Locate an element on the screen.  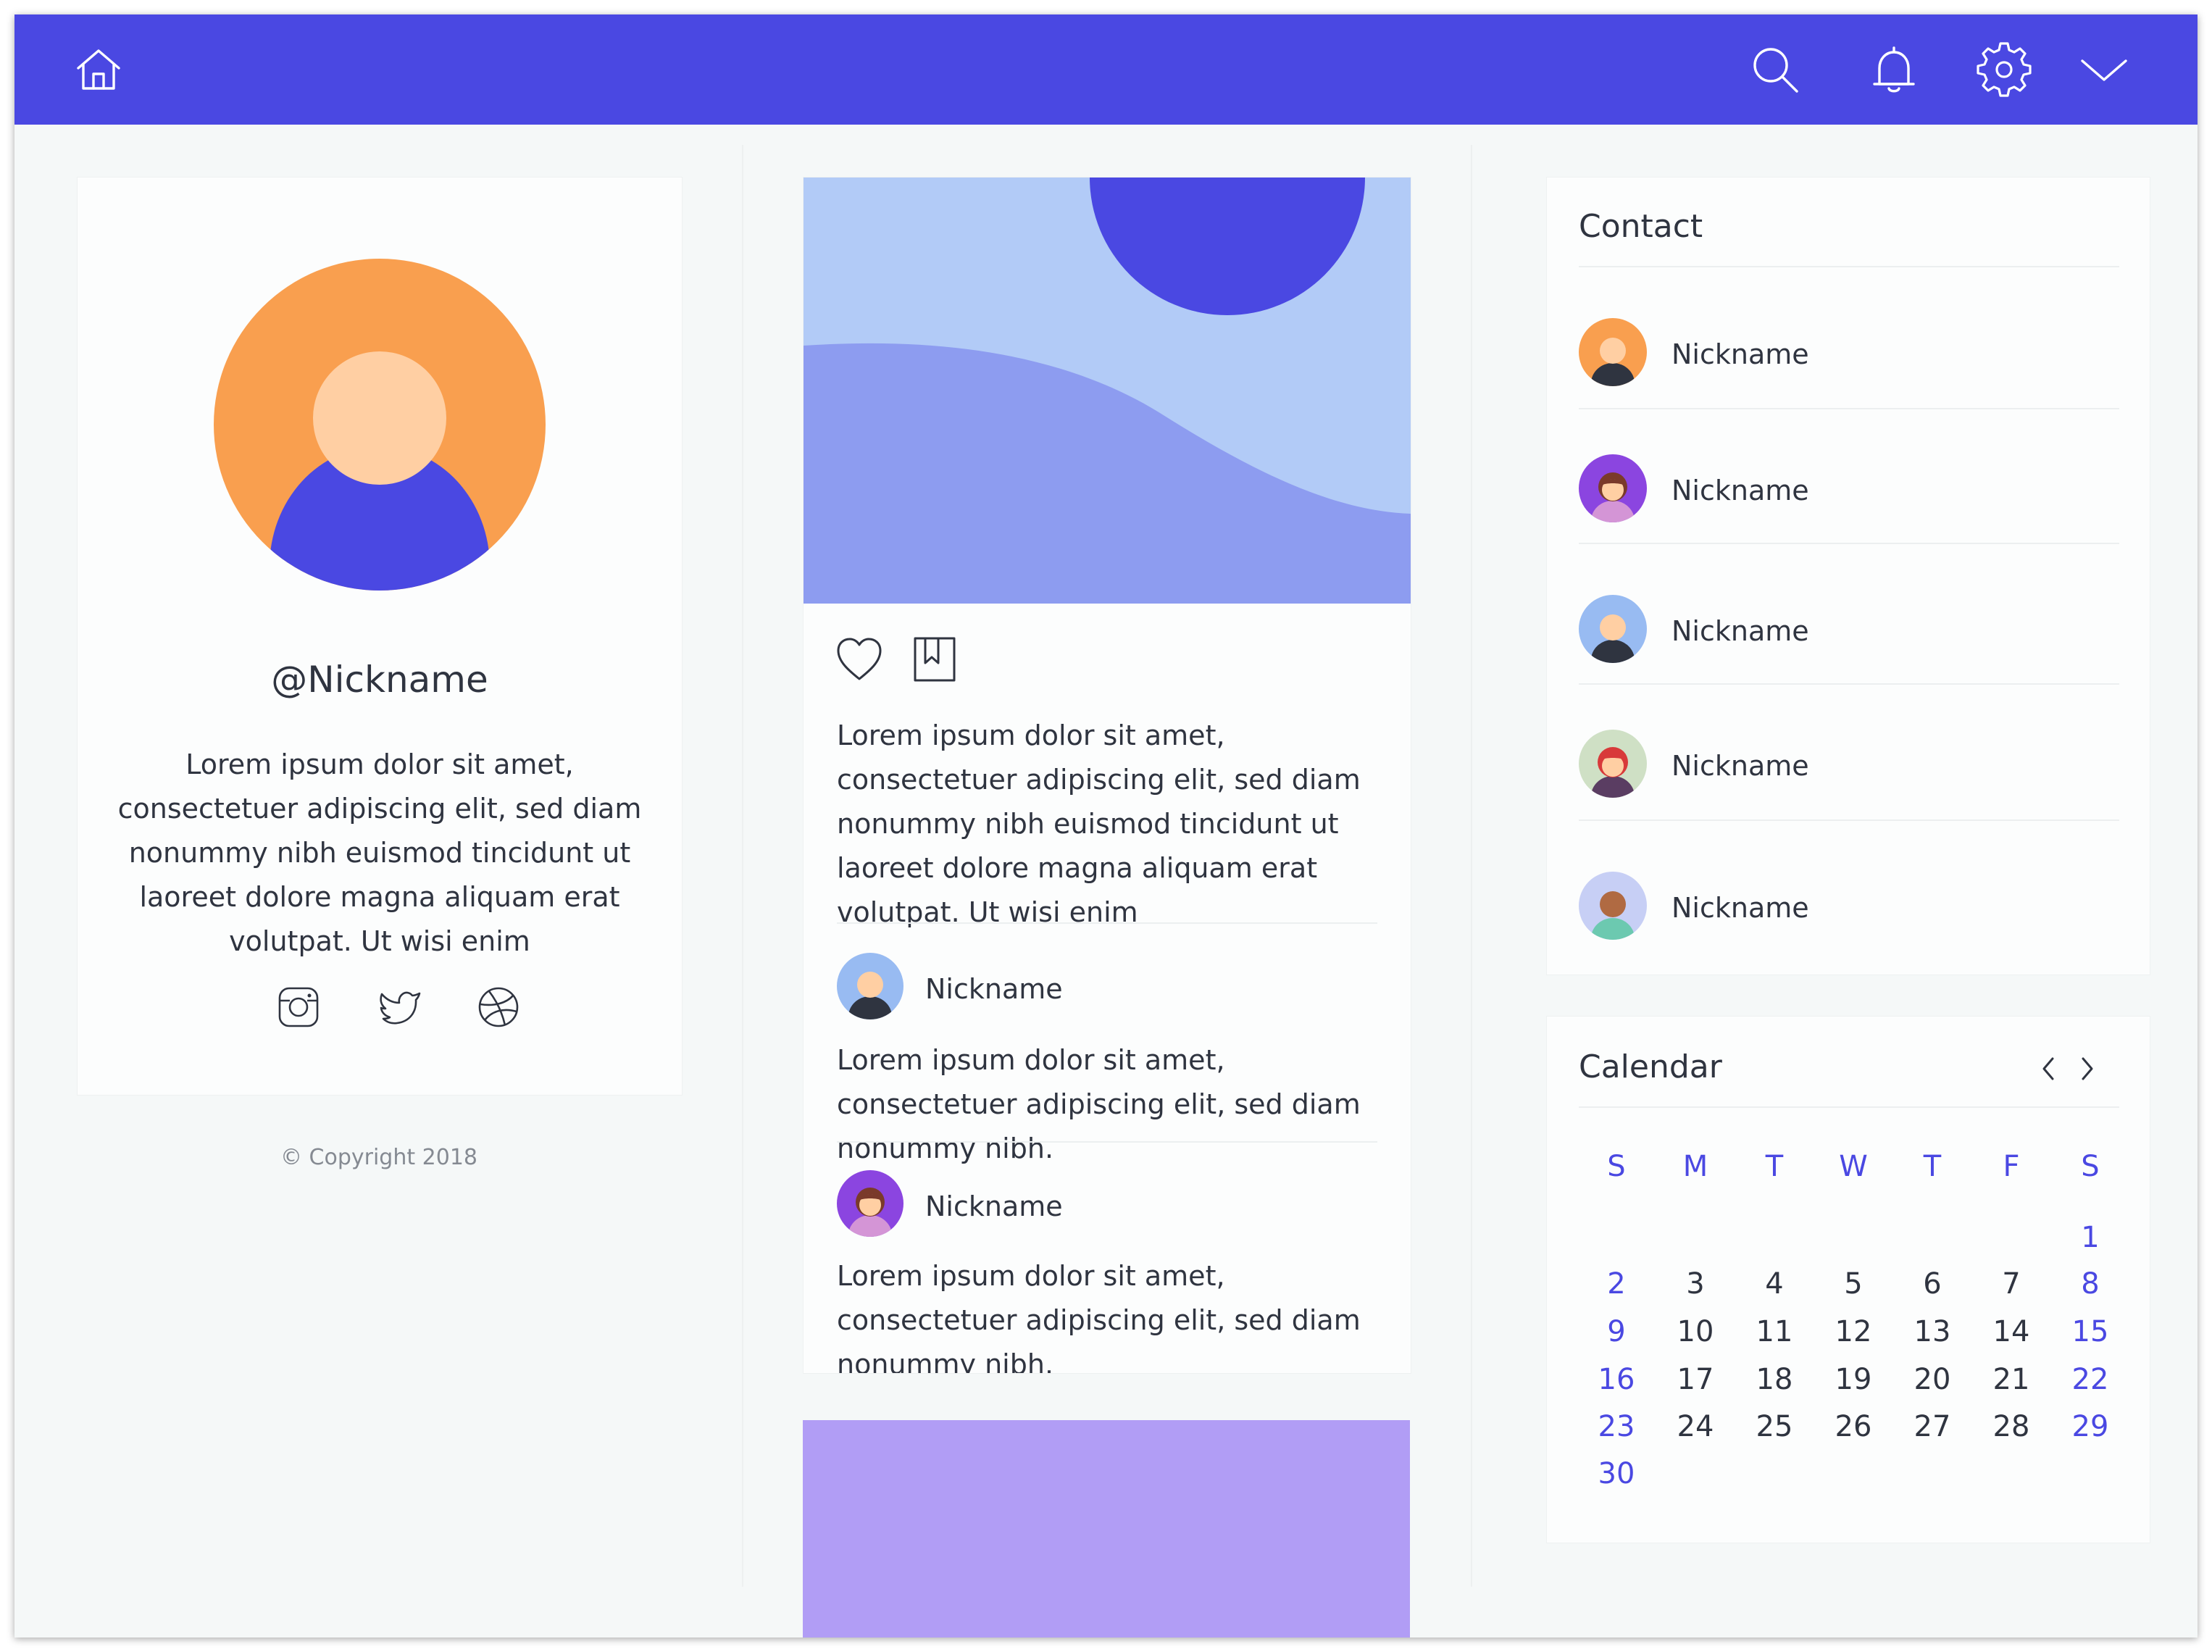
calendar-title: Calendar is located at coordinates (1650, 1066).